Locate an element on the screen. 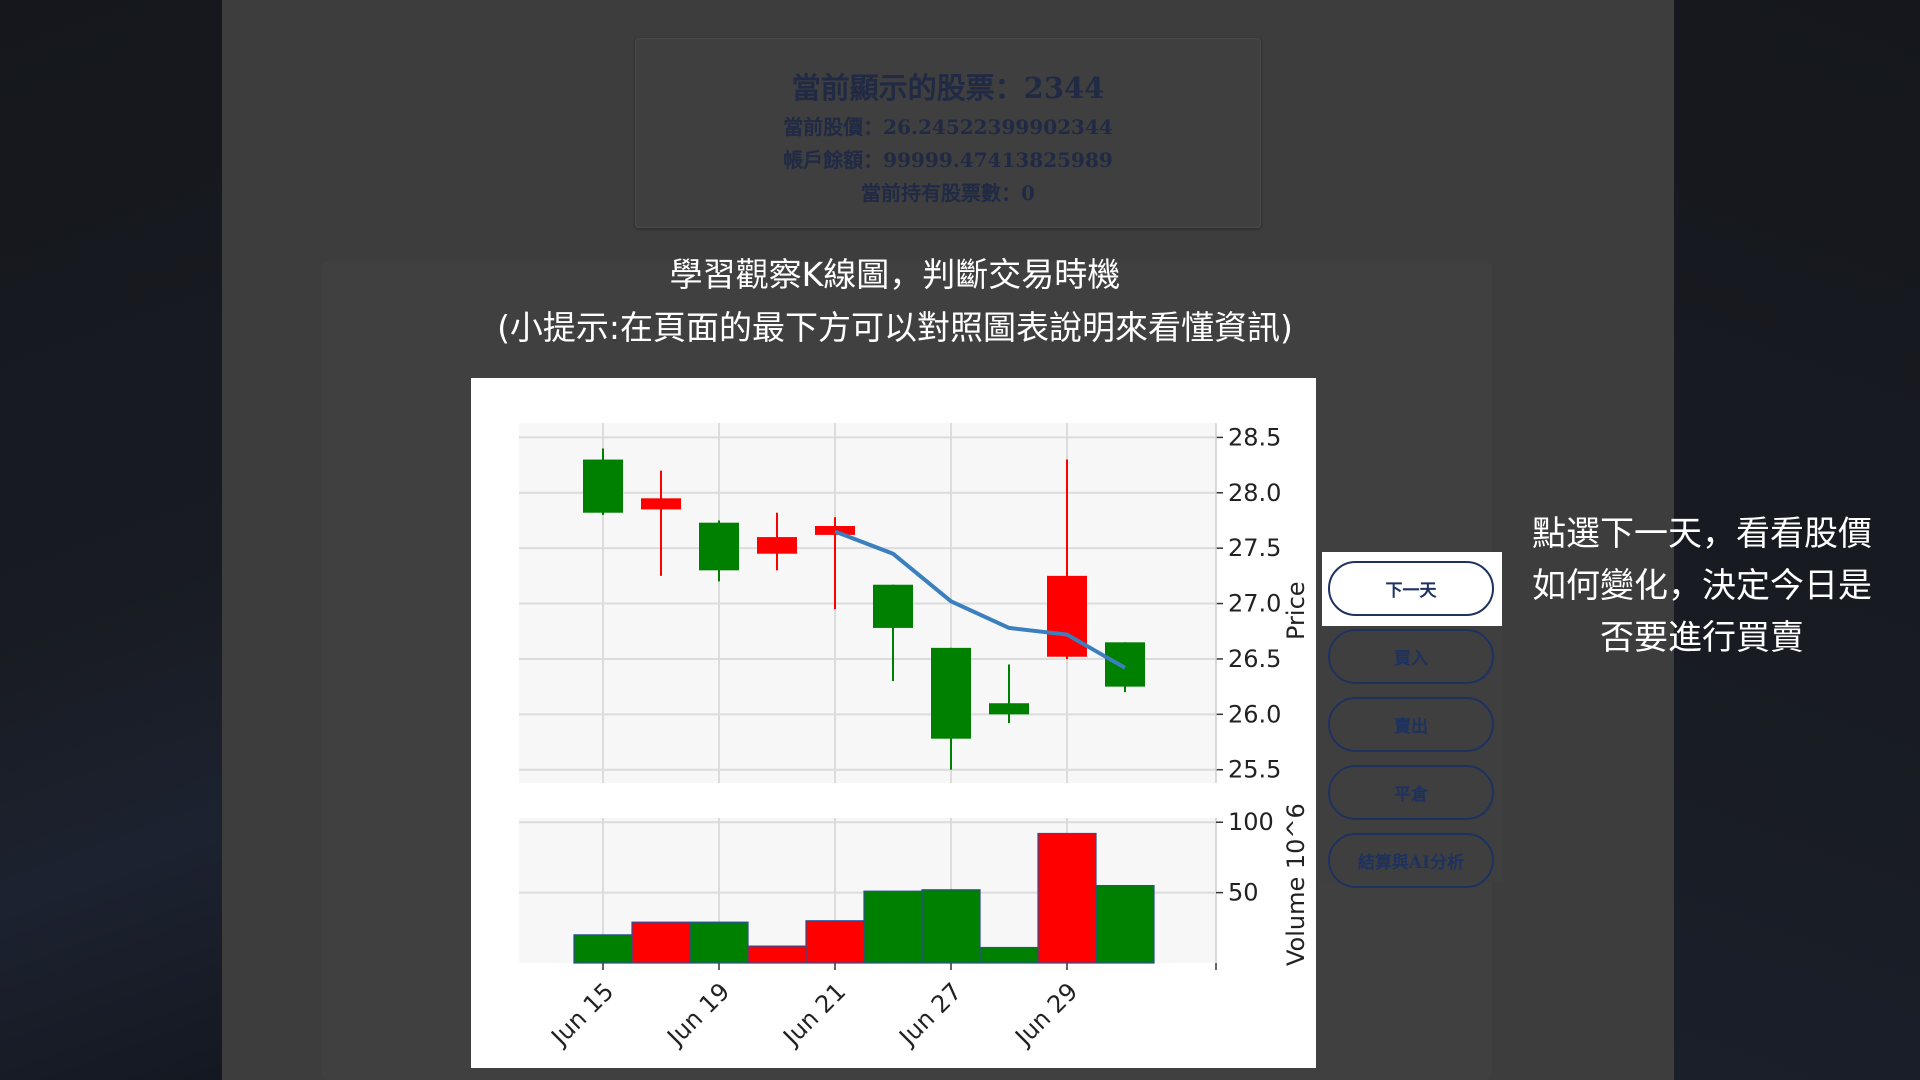  volume-tick-label: 100 is located at coordinates (1251, 822).